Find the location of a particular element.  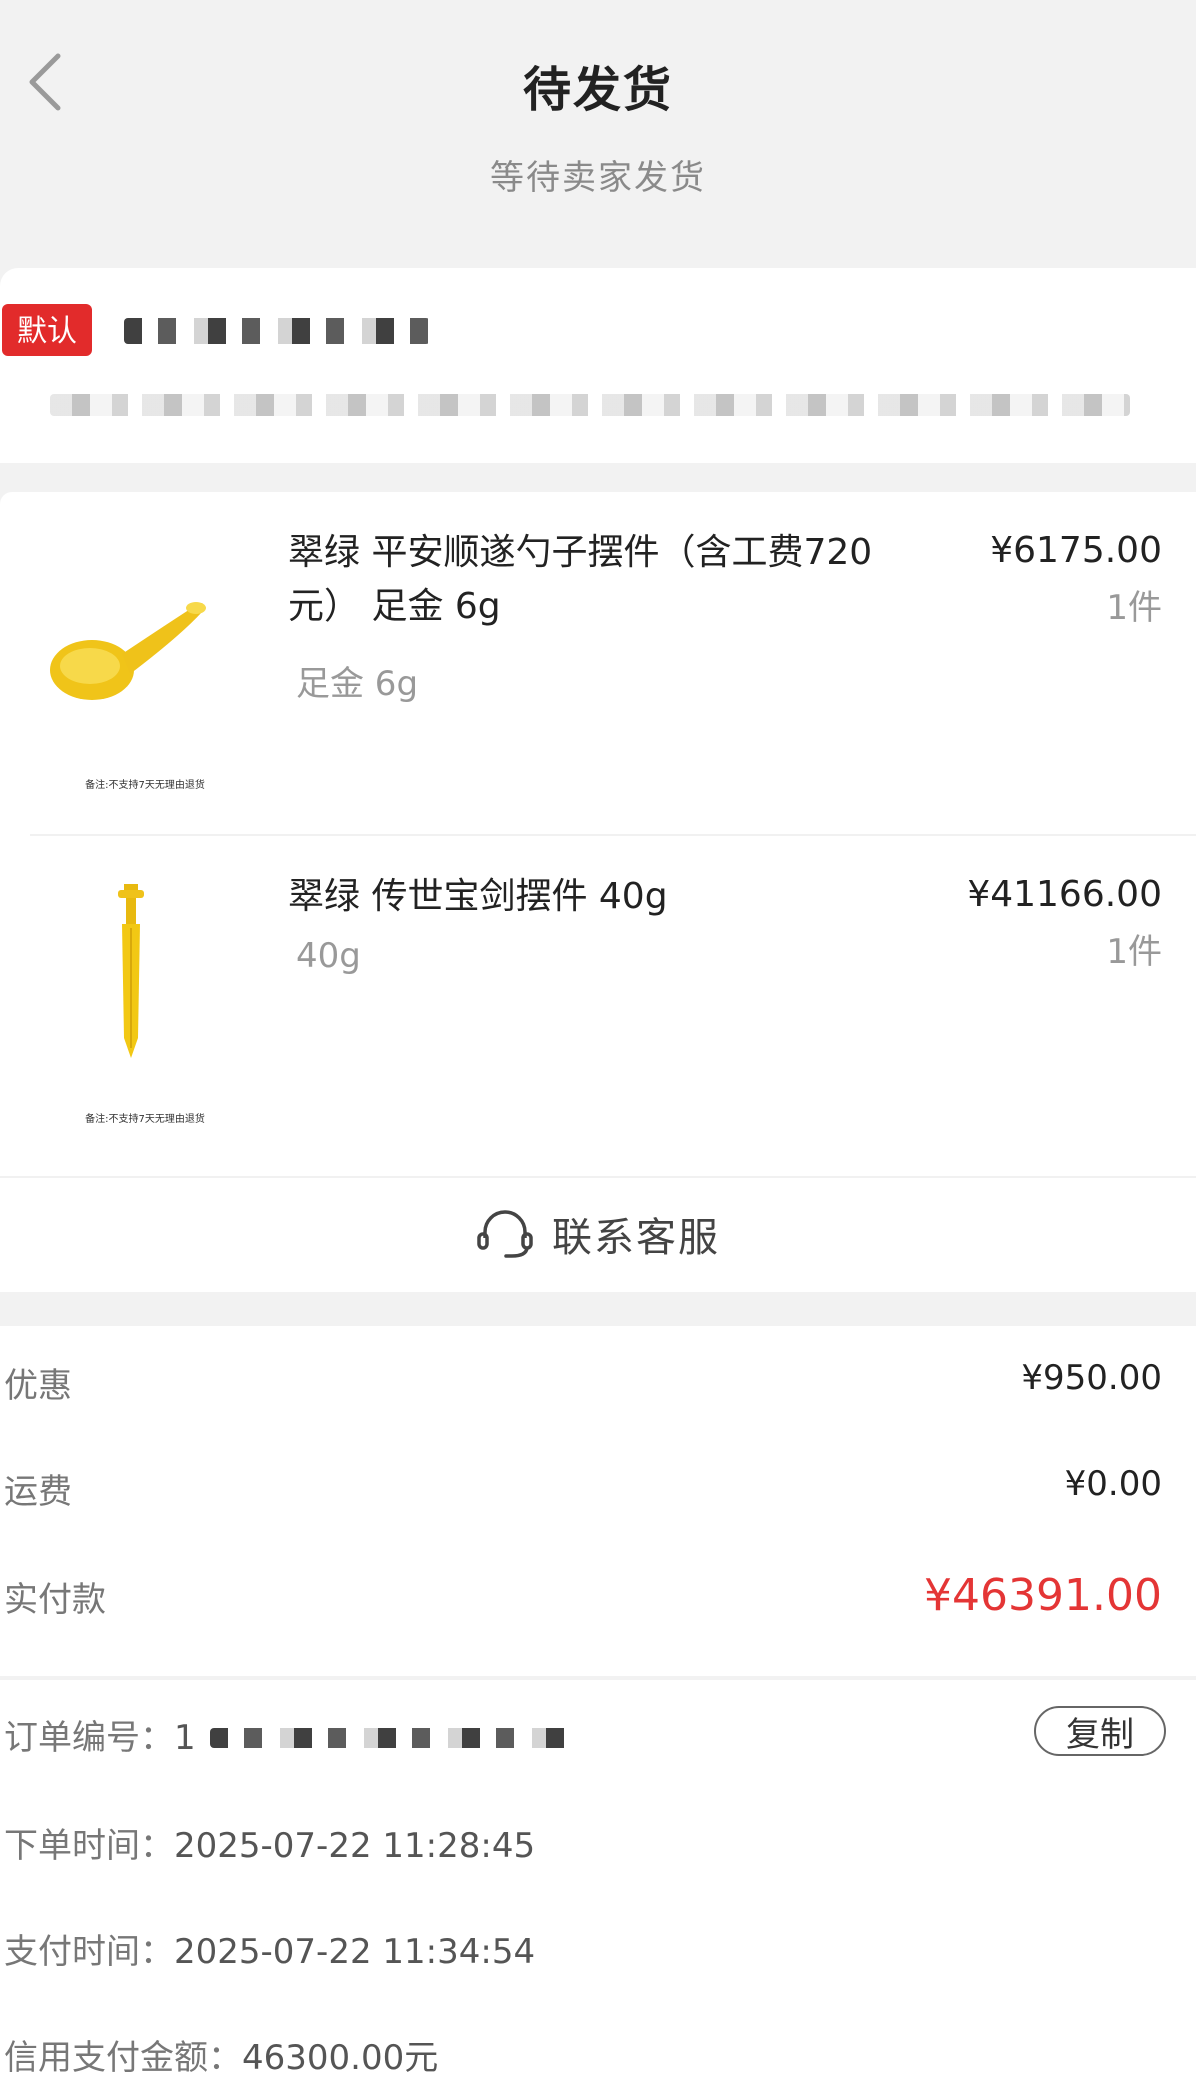

gold-sword-icon is located at coordinates (131, 971).